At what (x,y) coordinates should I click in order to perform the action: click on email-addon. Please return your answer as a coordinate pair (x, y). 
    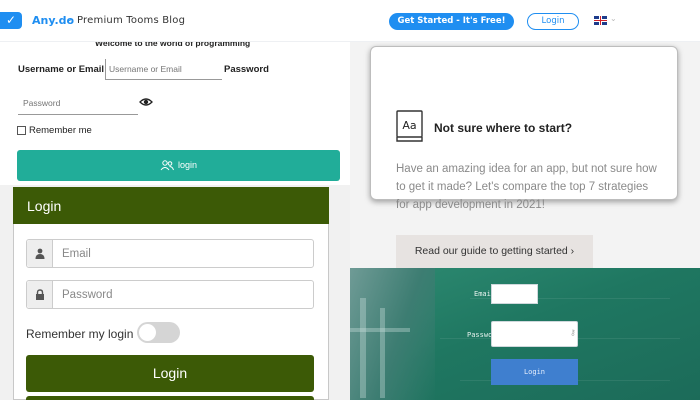
    Looking at the image, I should click on (40, 253).